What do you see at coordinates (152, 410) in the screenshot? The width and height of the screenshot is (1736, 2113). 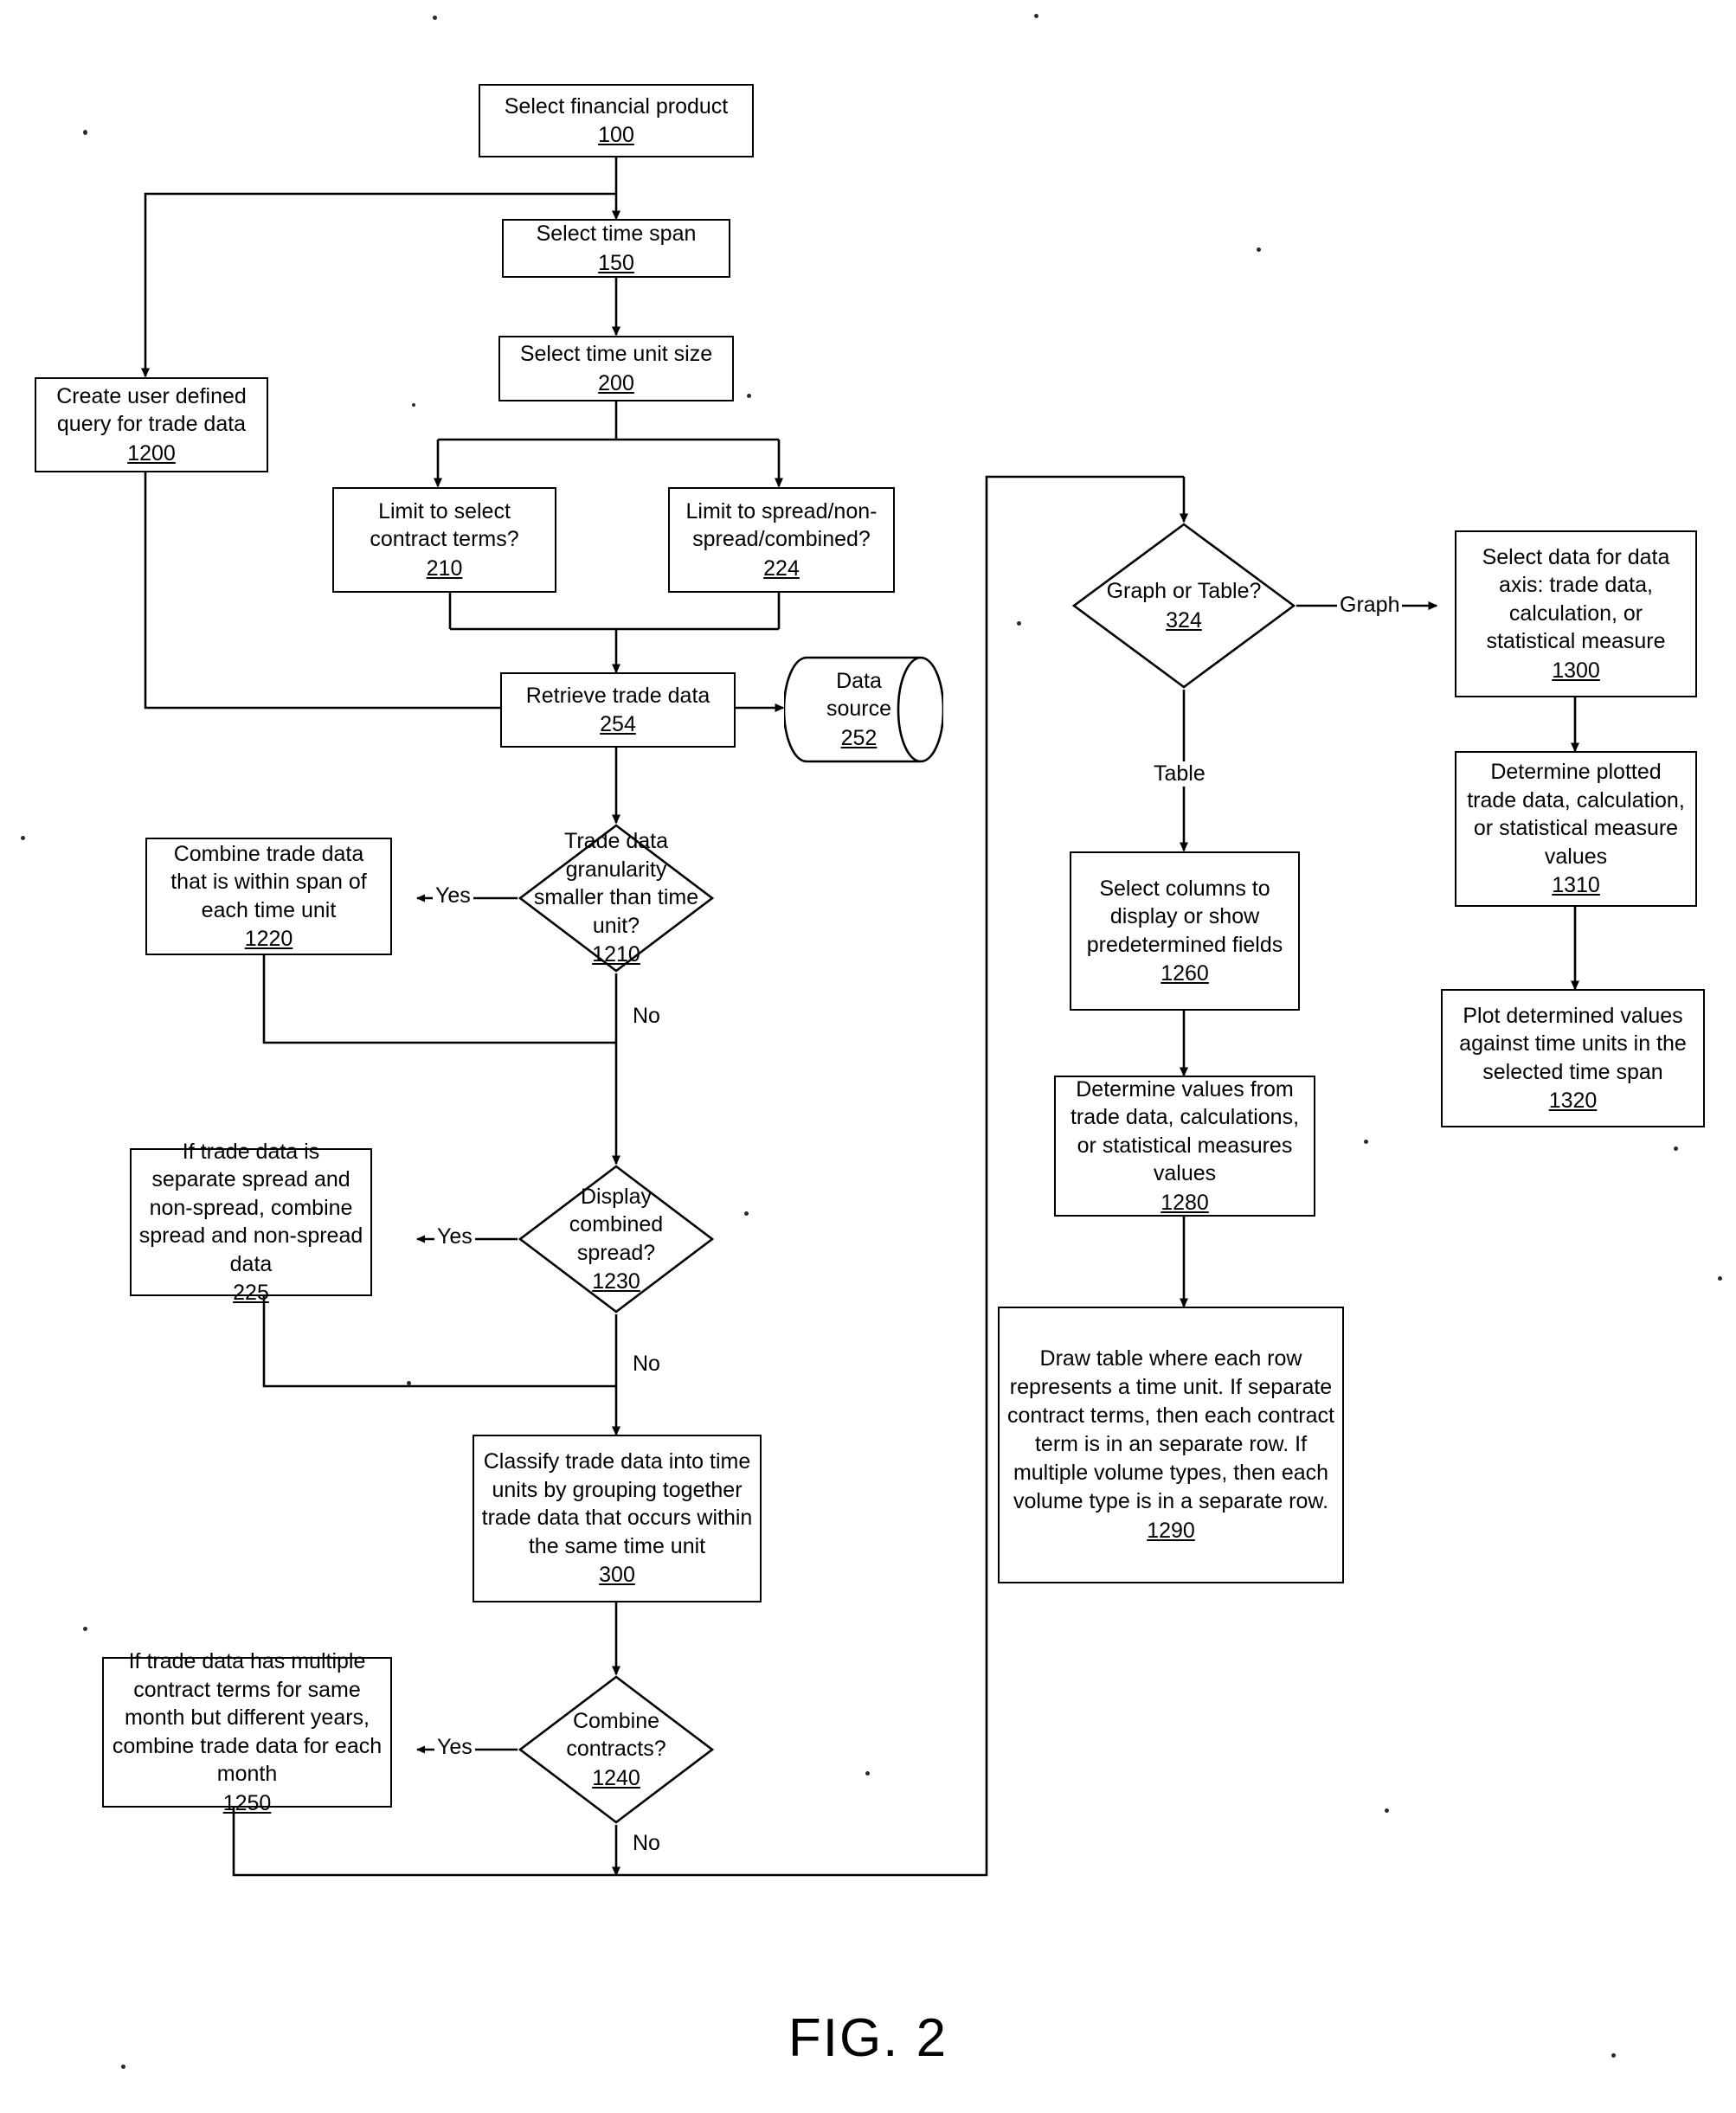 I see `node-label: Create user defined query for trade data` at bounding box center [152, 410].